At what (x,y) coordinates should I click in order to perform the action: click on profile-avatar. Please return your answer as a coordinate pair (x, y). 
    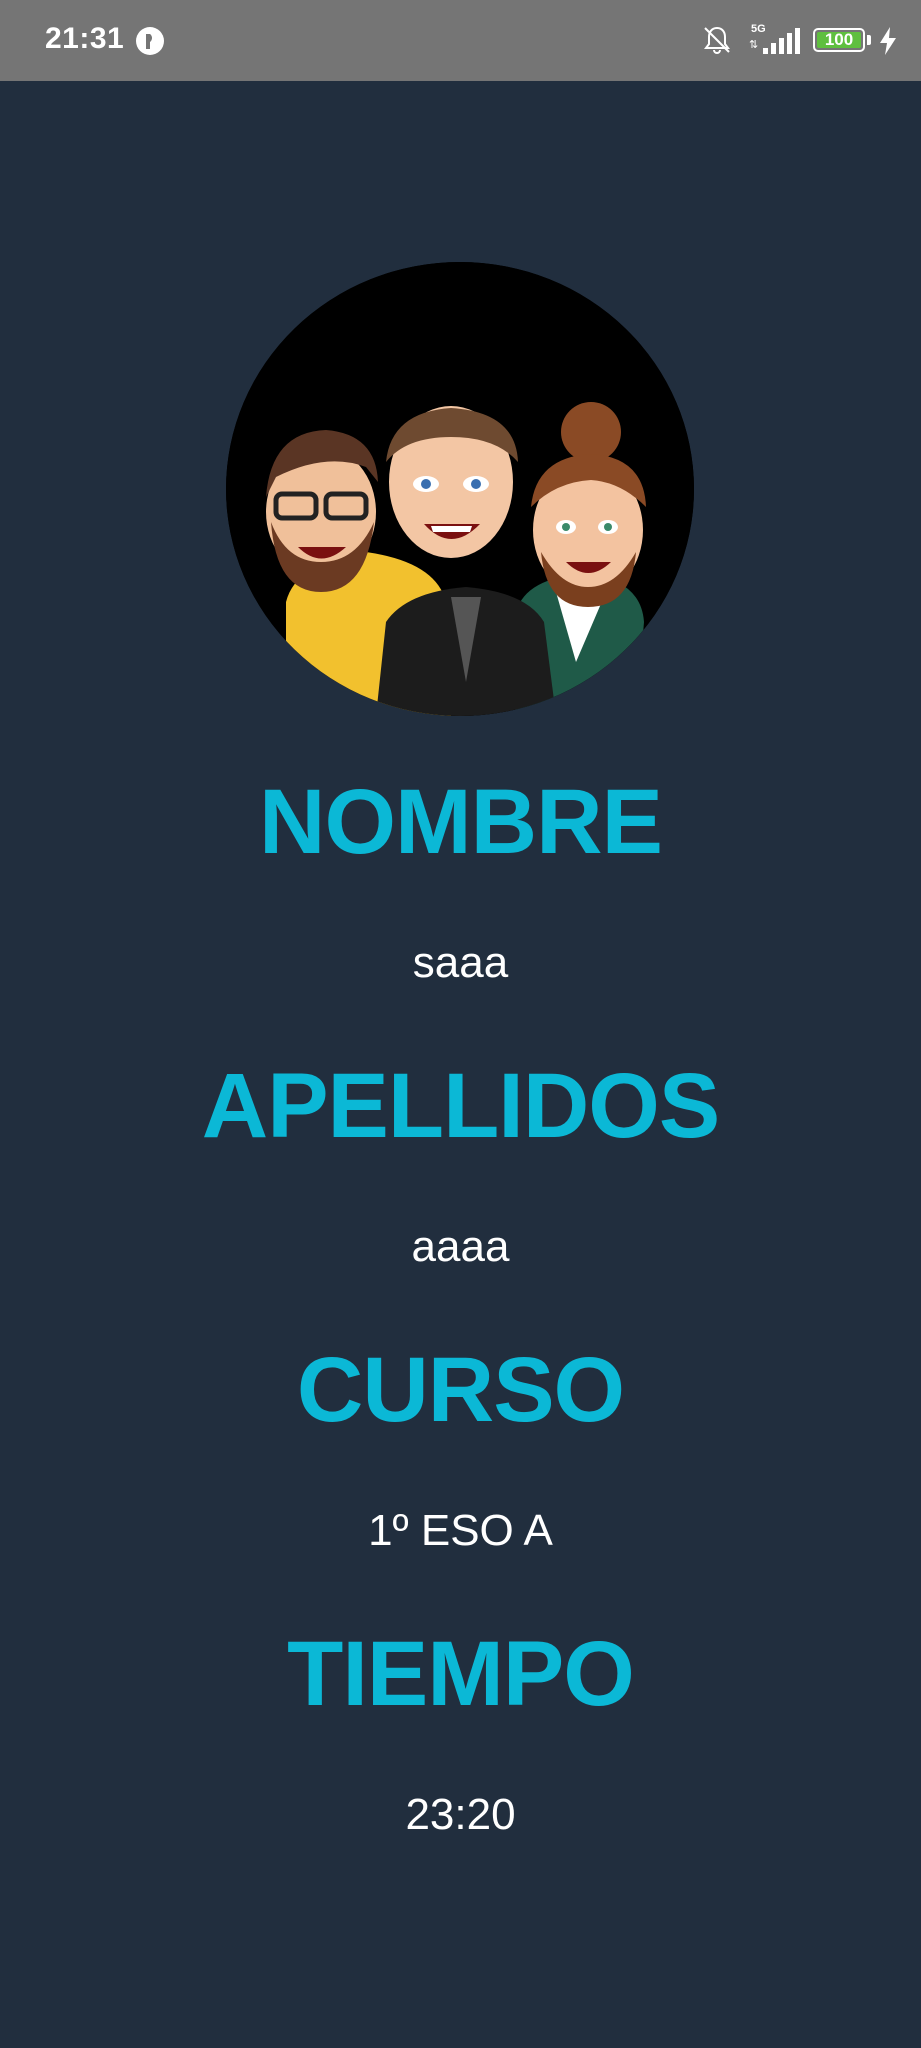
    Looking at the image, I should click on (460, 489).